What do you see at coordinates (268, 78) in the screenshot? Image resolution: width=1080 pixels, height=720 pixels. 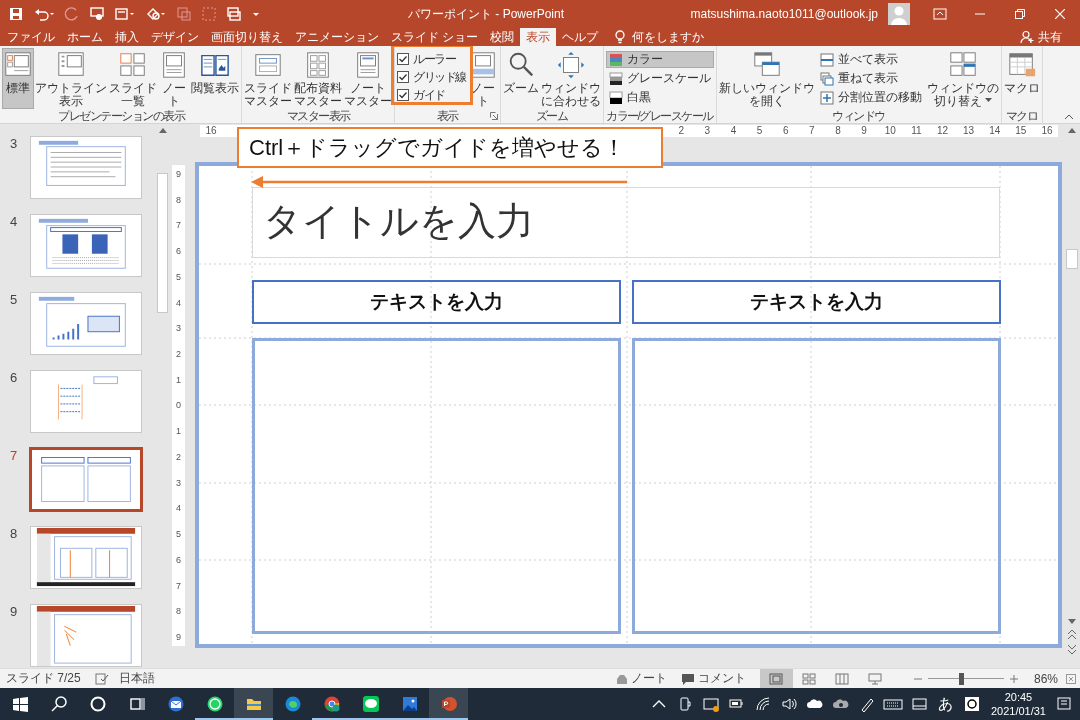 I see `ribbon-button: スライド マスター` at bounding box center [268, 78].